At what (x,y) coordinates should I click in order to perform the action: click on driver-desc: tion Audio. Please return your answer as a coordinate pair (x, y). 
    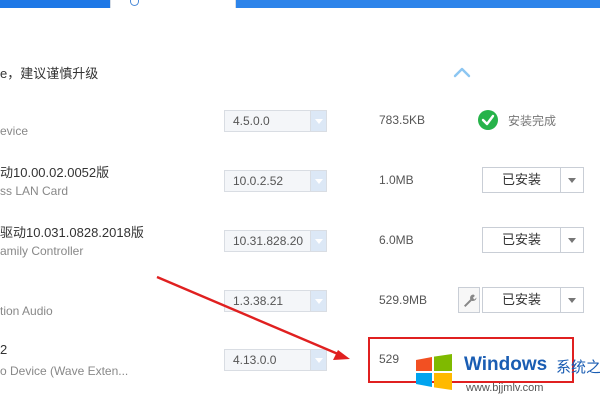
    Looking at the image, I should click on (26, 311).